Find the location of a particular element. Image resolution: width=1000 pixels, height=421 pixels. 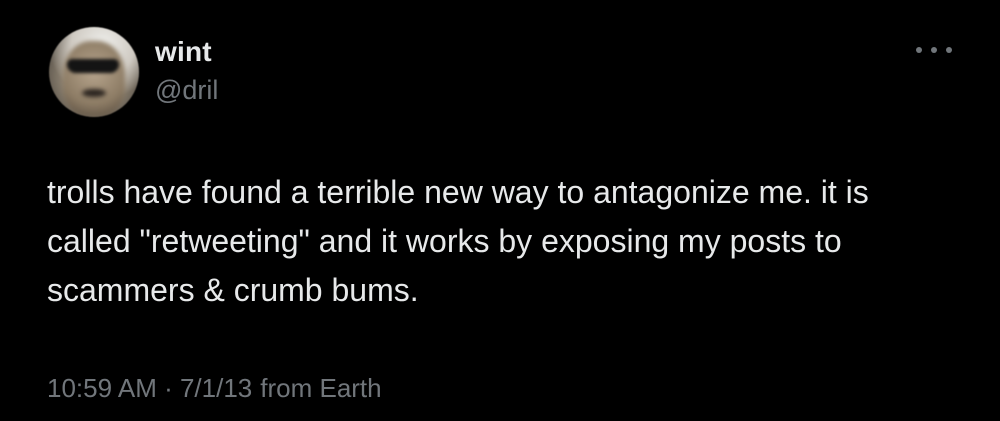

avatar-face is located at coordinates (94, 79).